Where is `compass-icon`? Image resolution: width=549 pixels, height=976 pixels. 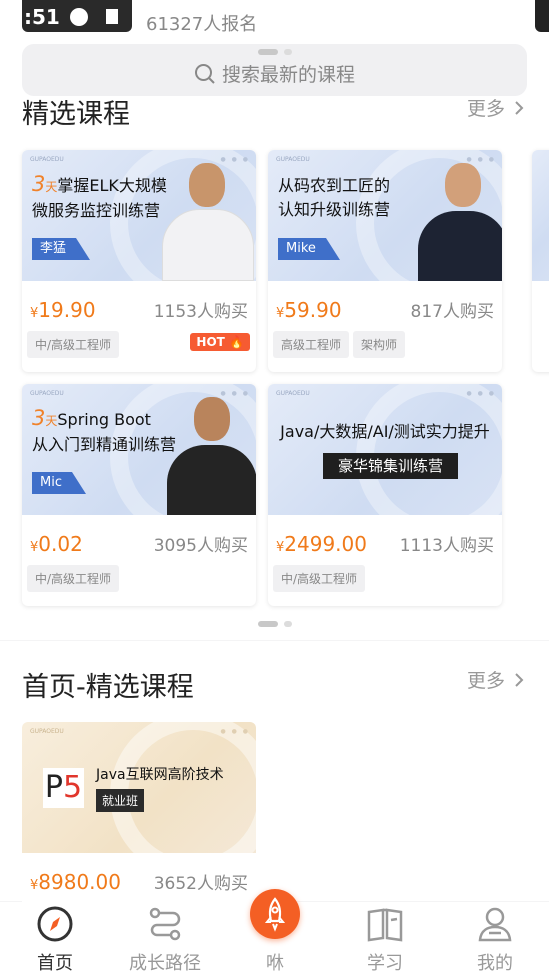 compass-icon is located at coordinates (55, 924).